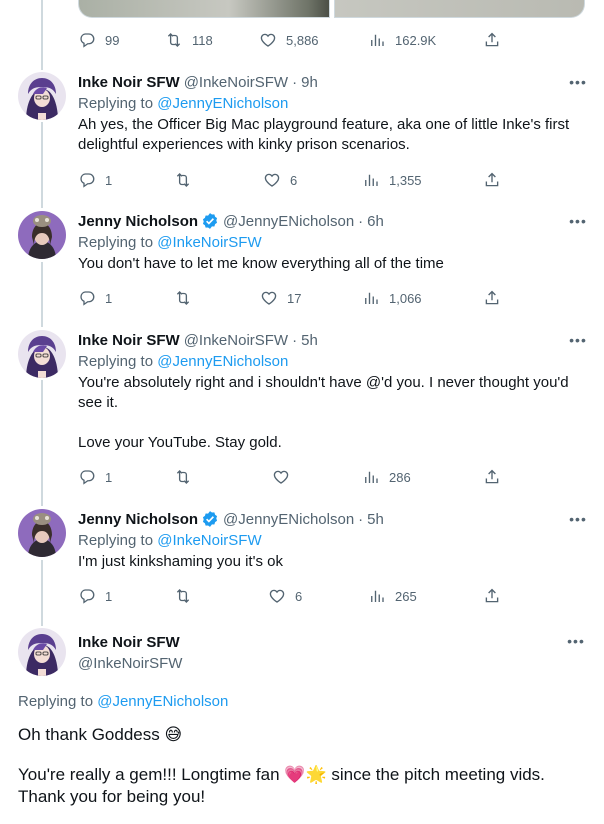  What do you see at coordinates (435, 774) in the screenshot?
I see `text-span: since the pitch meeting vids.` at bounding box center [435, 774].